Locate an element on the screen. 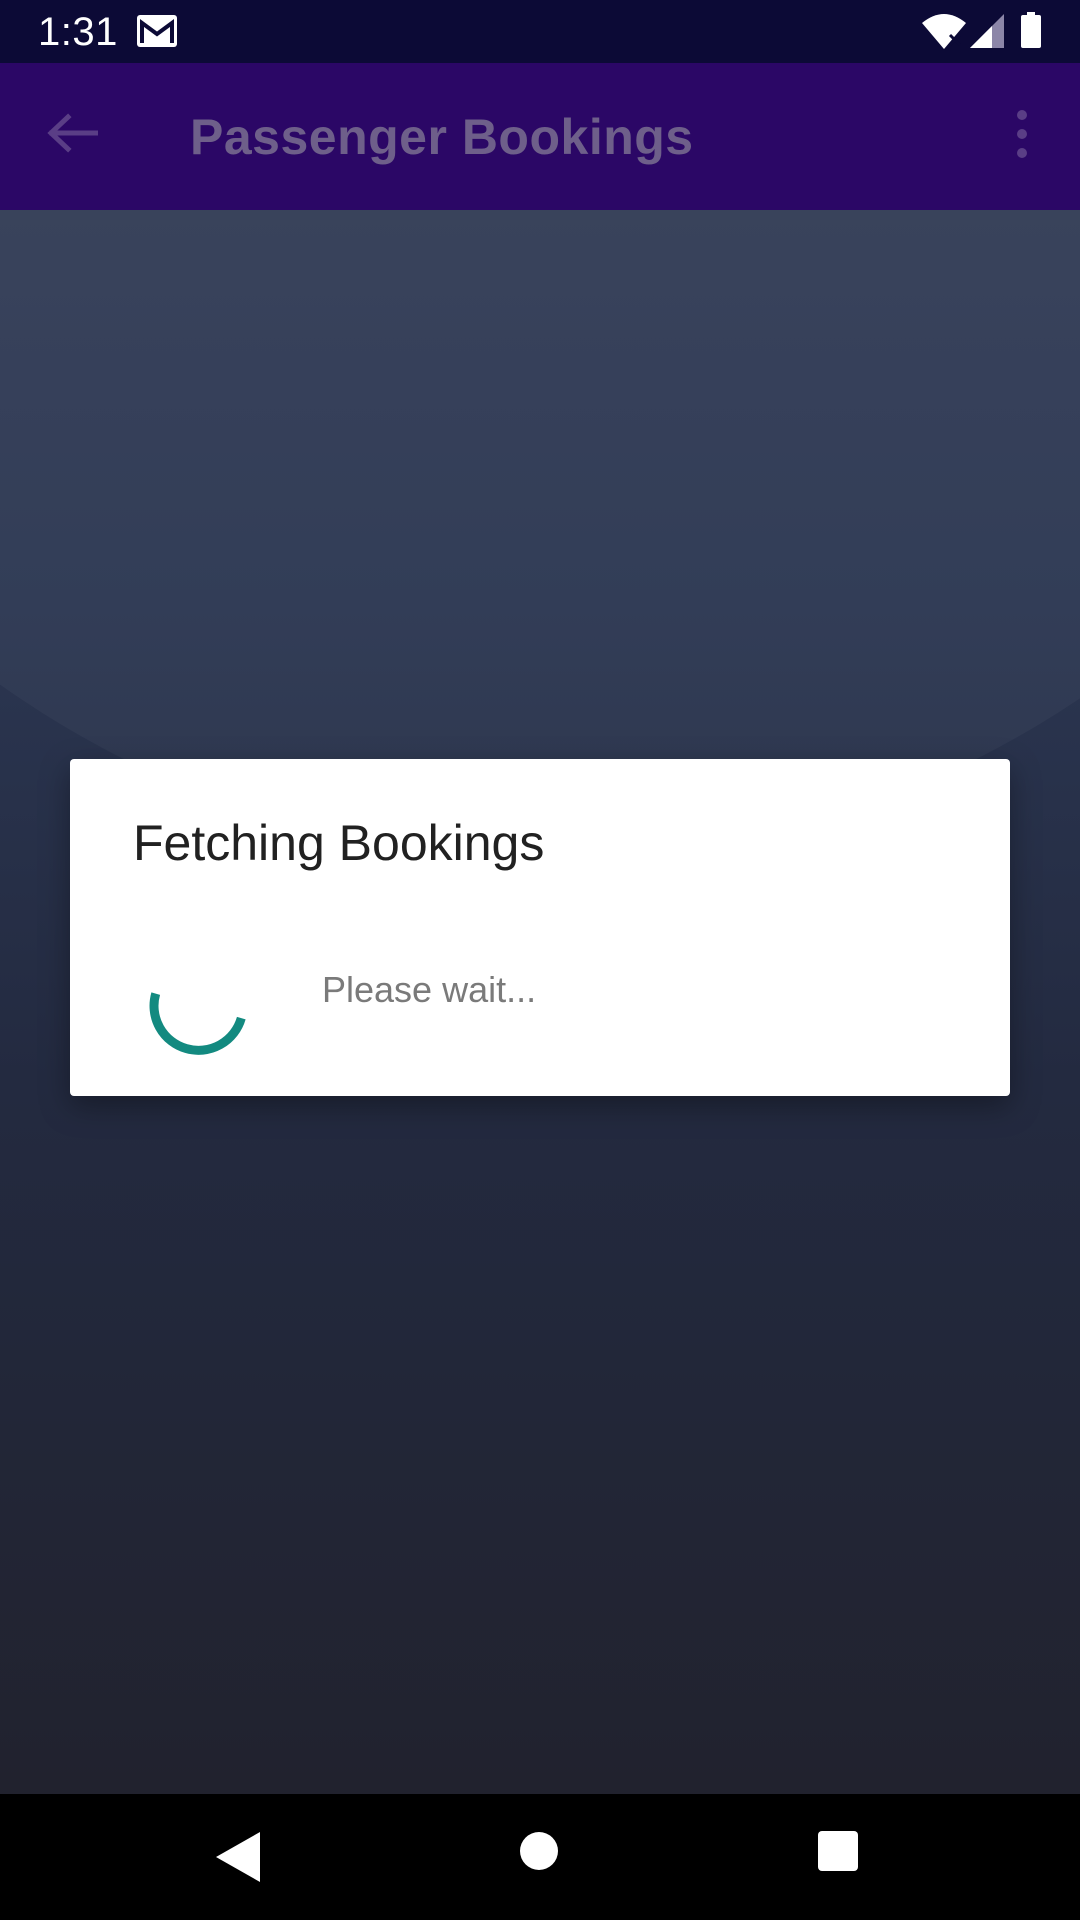 This screenshot has height=1920, width=1080. cell-signal-icon is located at coordinates (987, 31).